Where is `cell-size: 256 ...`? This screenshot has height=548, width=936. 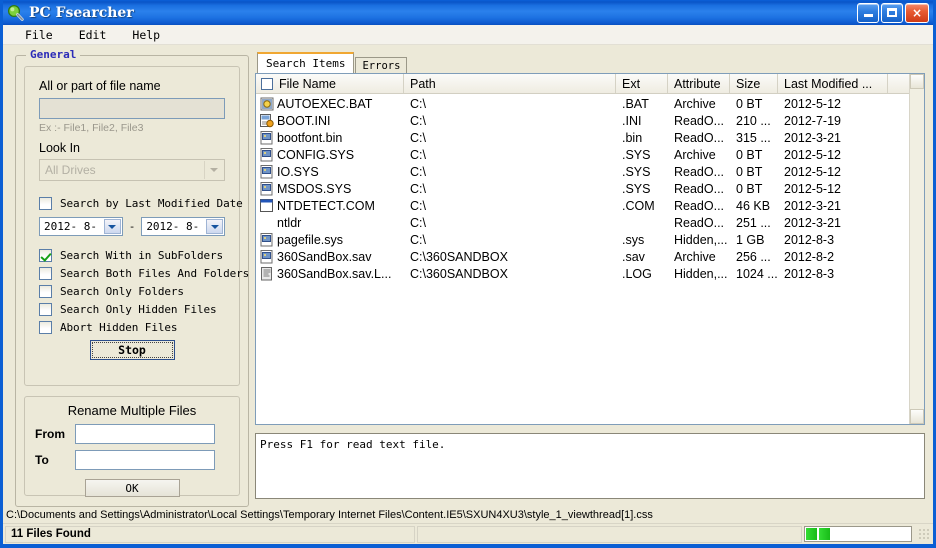 cell-size: 256 ... is located at coordinates (753, 256).